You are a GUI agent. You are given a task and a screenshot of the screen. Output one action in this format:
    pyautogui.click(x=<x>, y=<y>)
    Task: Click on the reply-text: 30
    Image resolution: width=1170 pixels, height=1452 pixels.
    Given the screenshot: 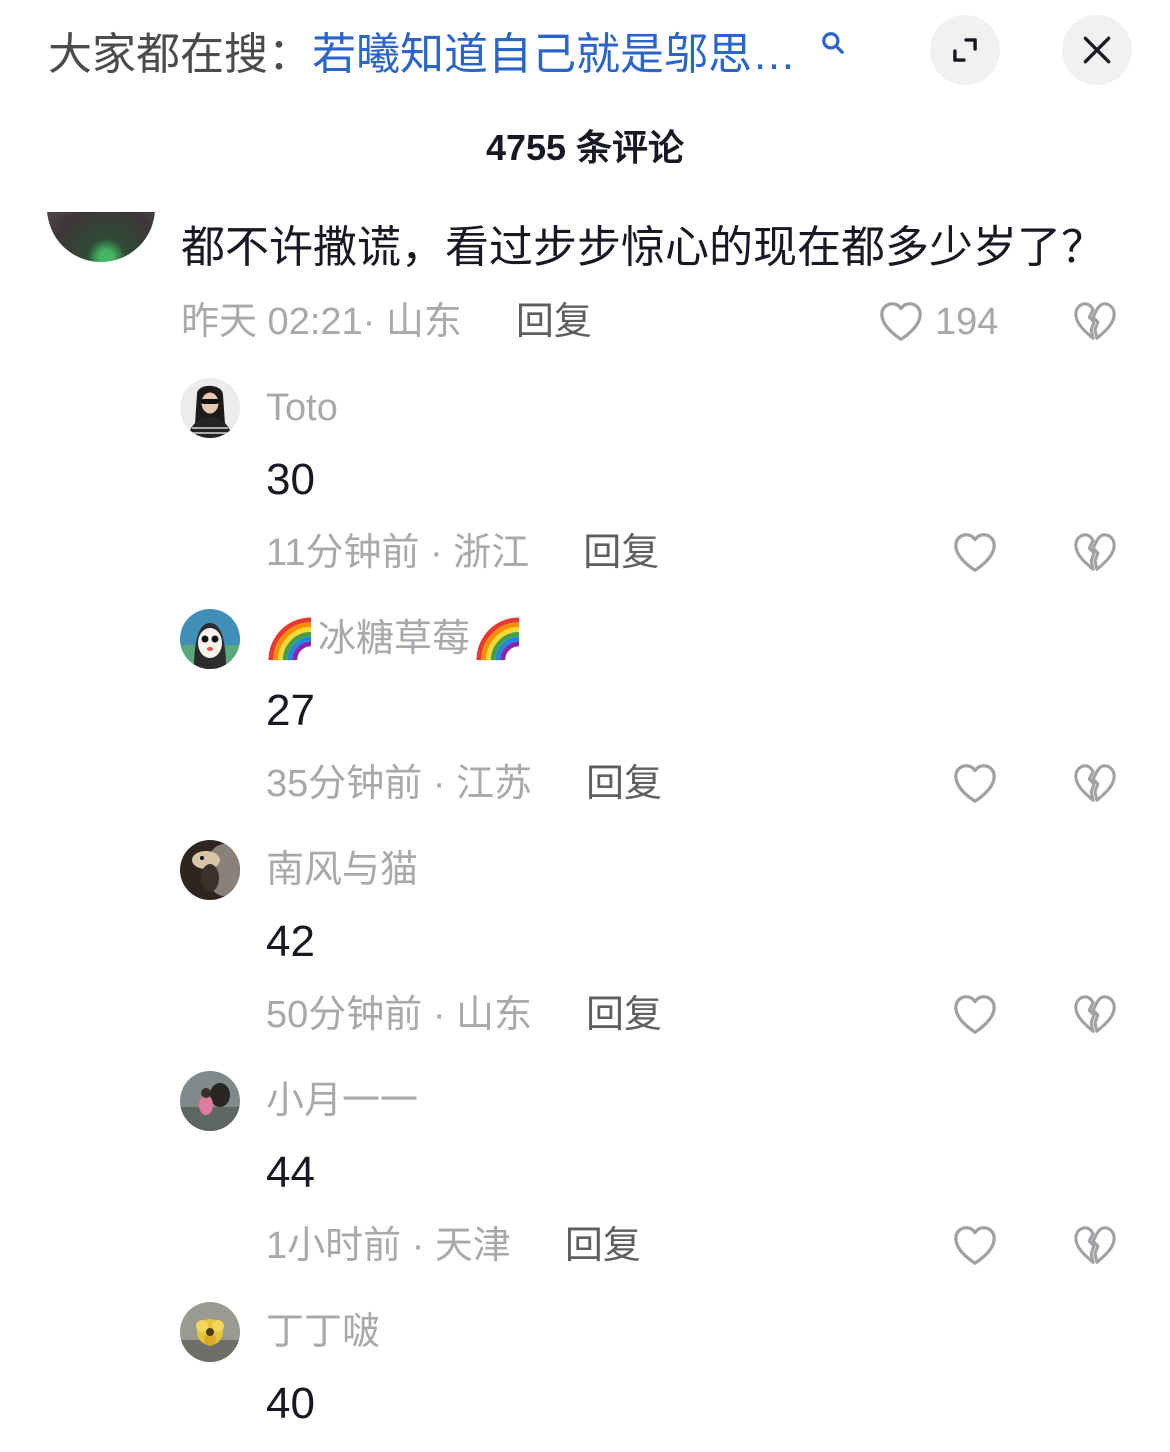 What is the action you would take?
    pyautogui.click(x=290, y=479)
    